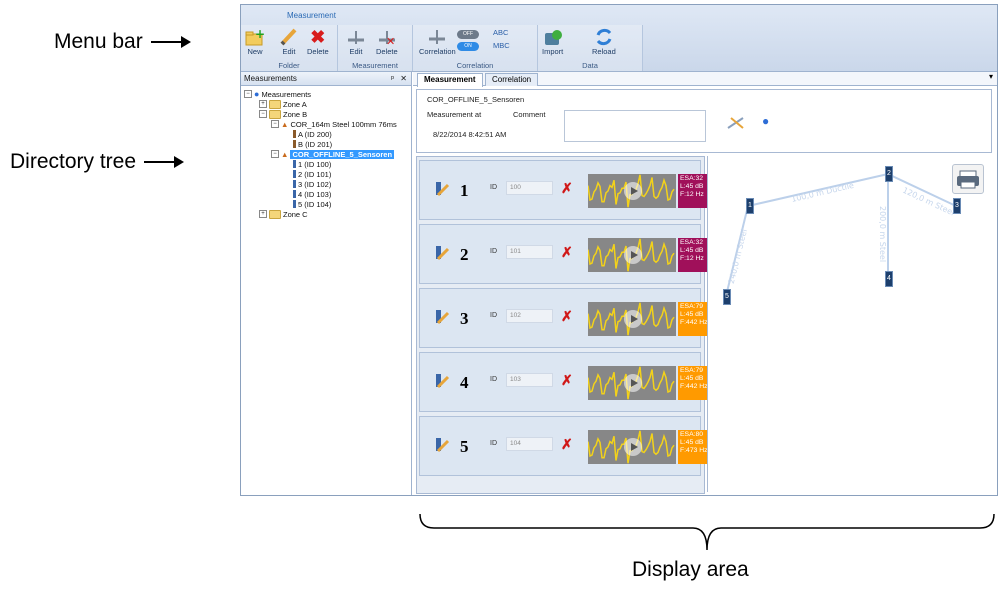 This screenshot has height=592, width=1002. Describe the element at coordinates (529, 316) in the screenshot. I see `sensor-id-field: 102` at that location.